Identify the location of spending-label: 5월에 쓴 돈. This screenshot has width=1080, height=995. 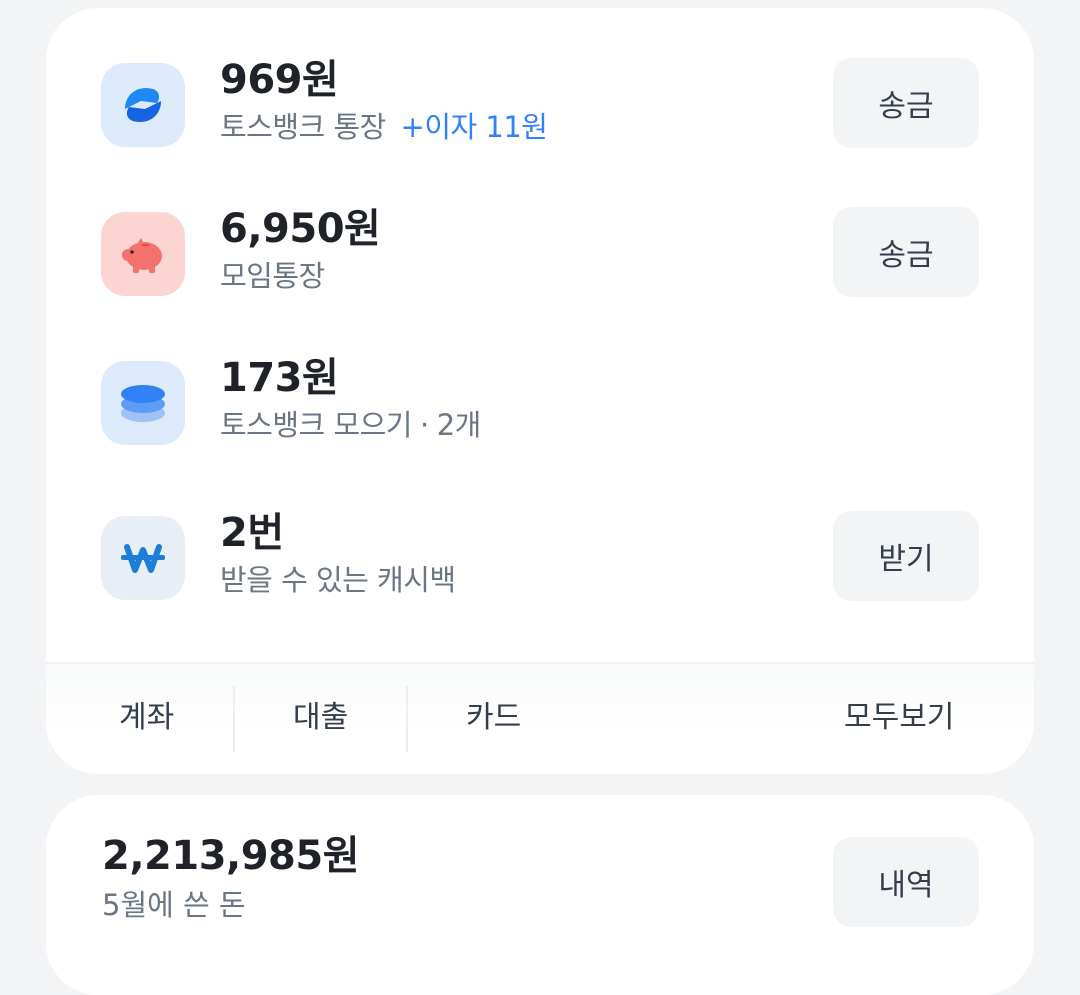
(174, 905).